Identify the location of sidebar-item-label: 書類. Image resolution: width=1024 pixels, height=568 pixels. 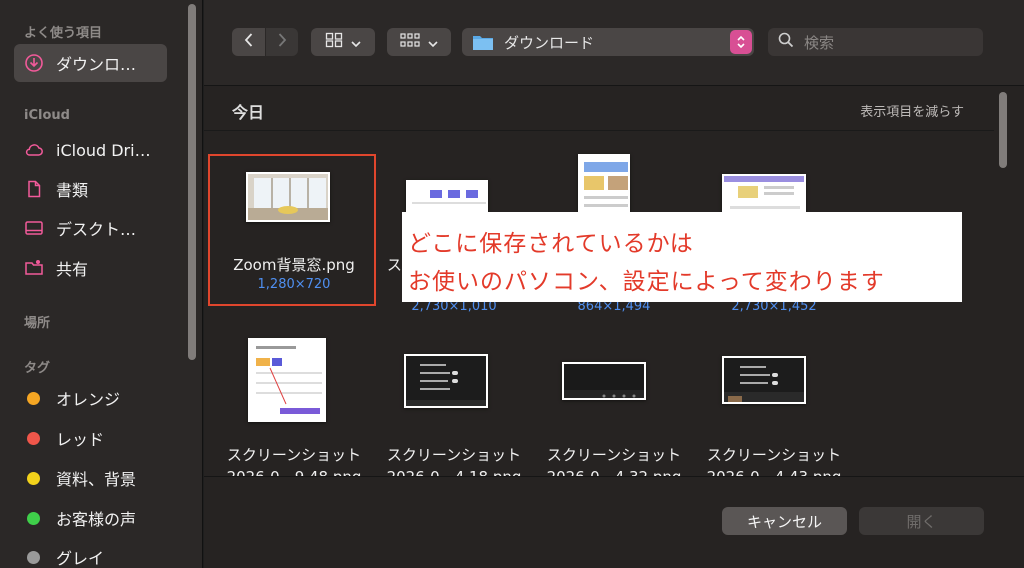
(72, 190).